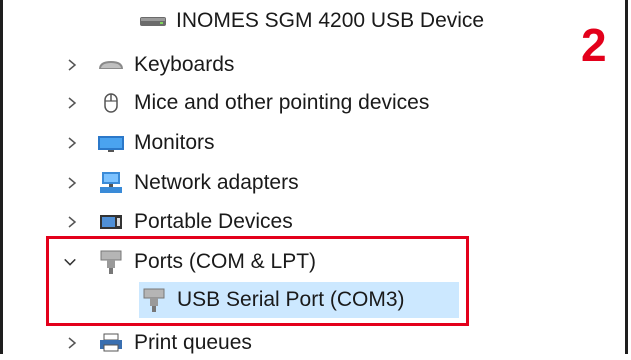 The width and height of the screenshot is (631, 360). I want to click on tree-item-portable-devices: Portable Devices, so click(194, 222).